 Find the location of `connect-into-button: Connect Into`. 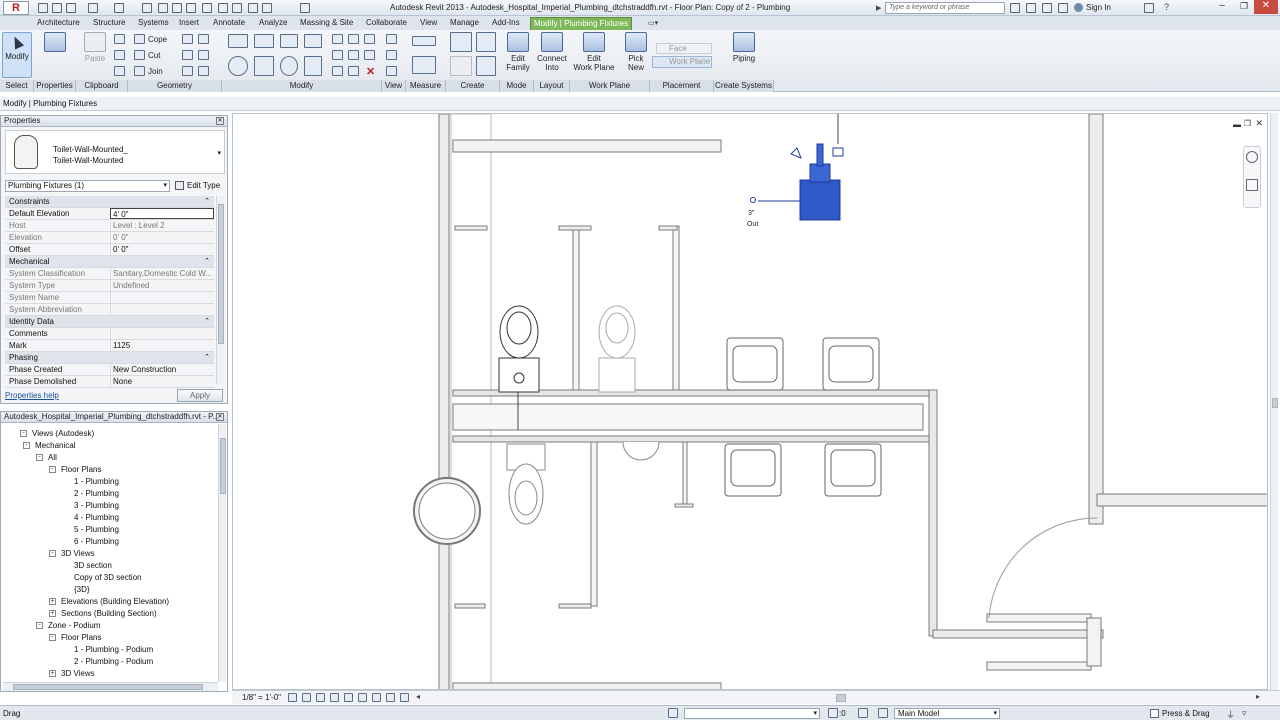

connect-into-button: Connect Into is located at coordinates (552, 52).